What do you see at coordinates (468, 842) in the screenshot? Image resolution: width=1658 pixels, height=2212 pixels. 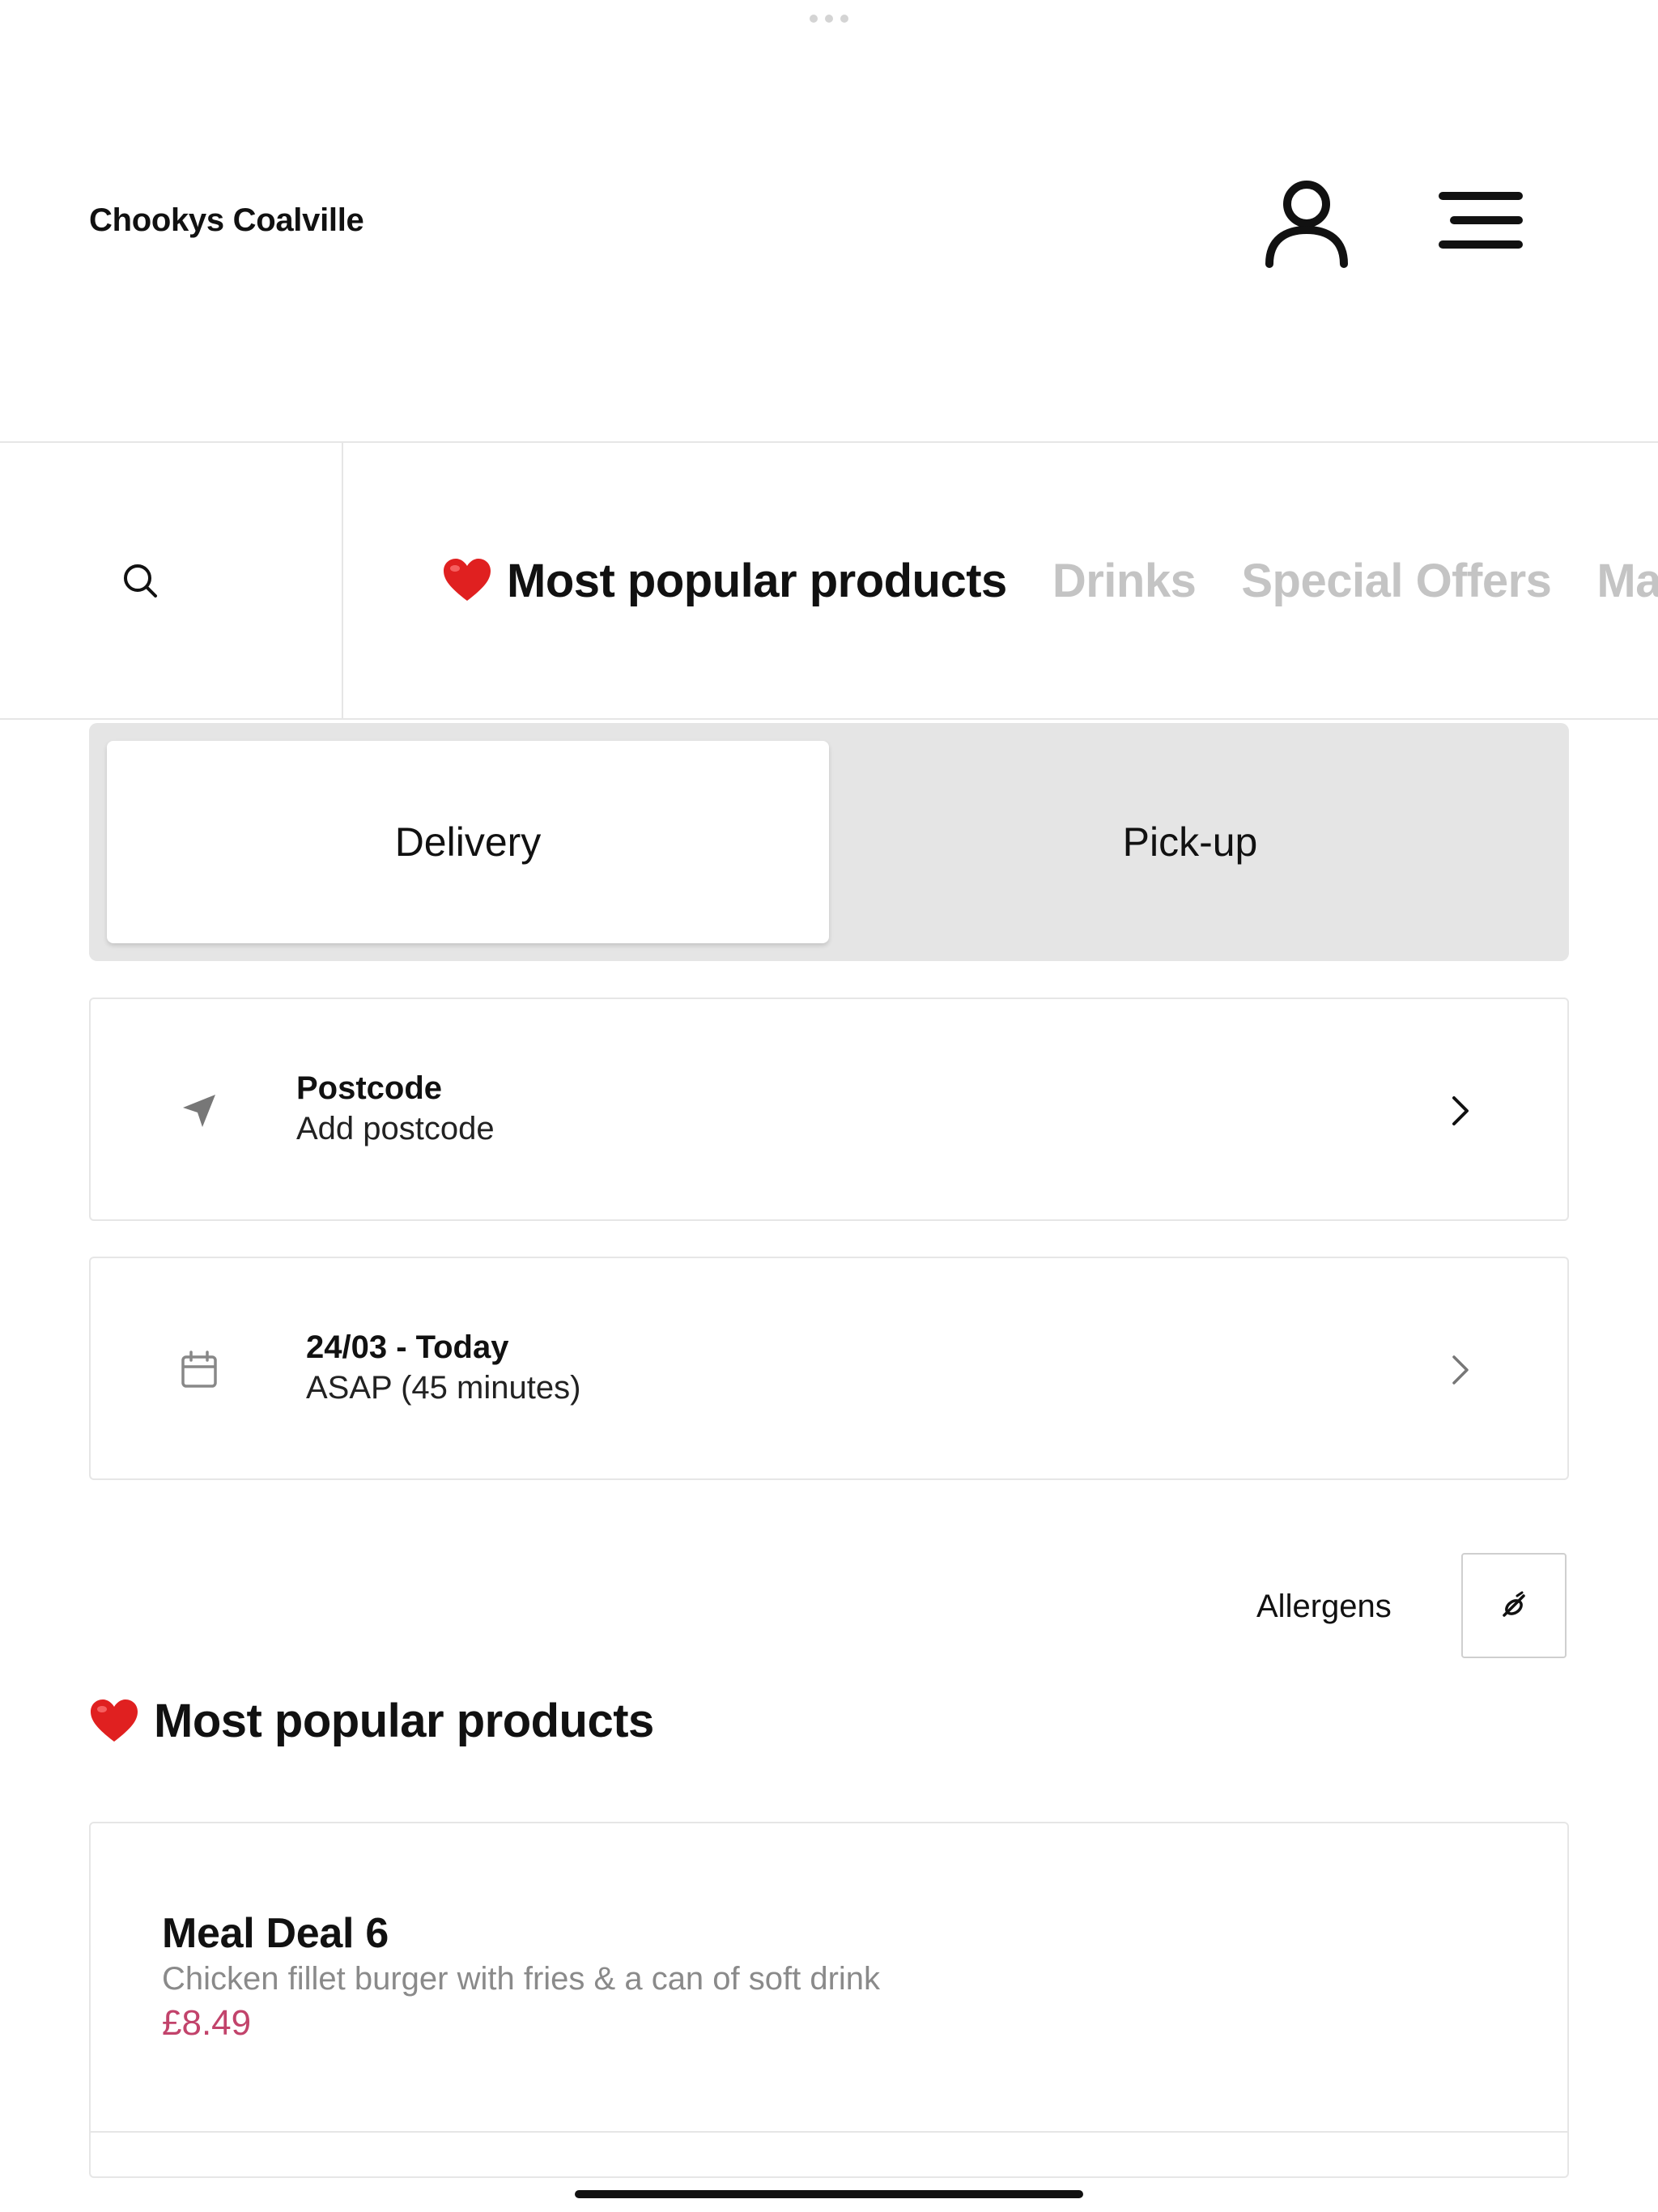 I see `delivery-option: Delivery` at bounding box center [468, 842].